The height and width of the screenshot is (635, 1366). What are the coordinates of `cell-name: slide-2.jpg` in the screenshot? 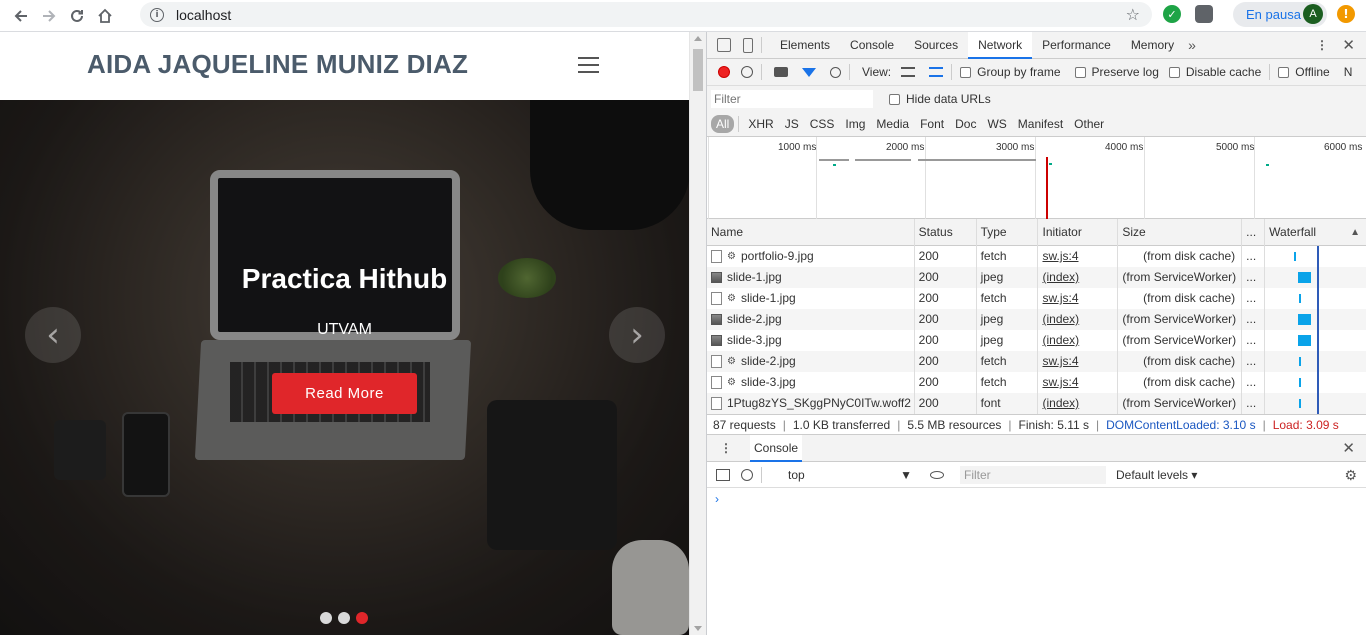 It's located at (811, 319).